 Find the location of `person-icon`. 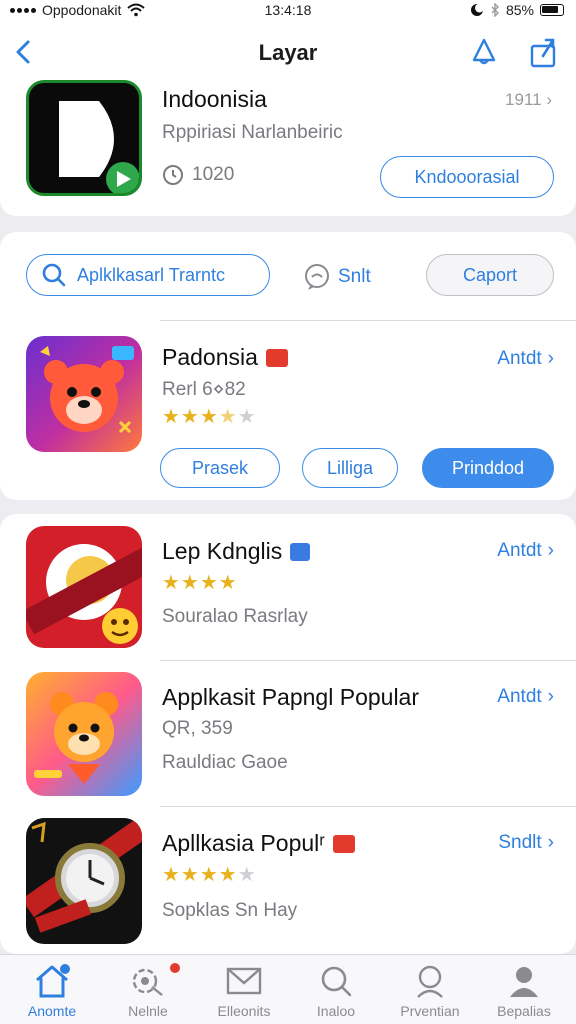

person-icon is located at coordinates (524, 982).